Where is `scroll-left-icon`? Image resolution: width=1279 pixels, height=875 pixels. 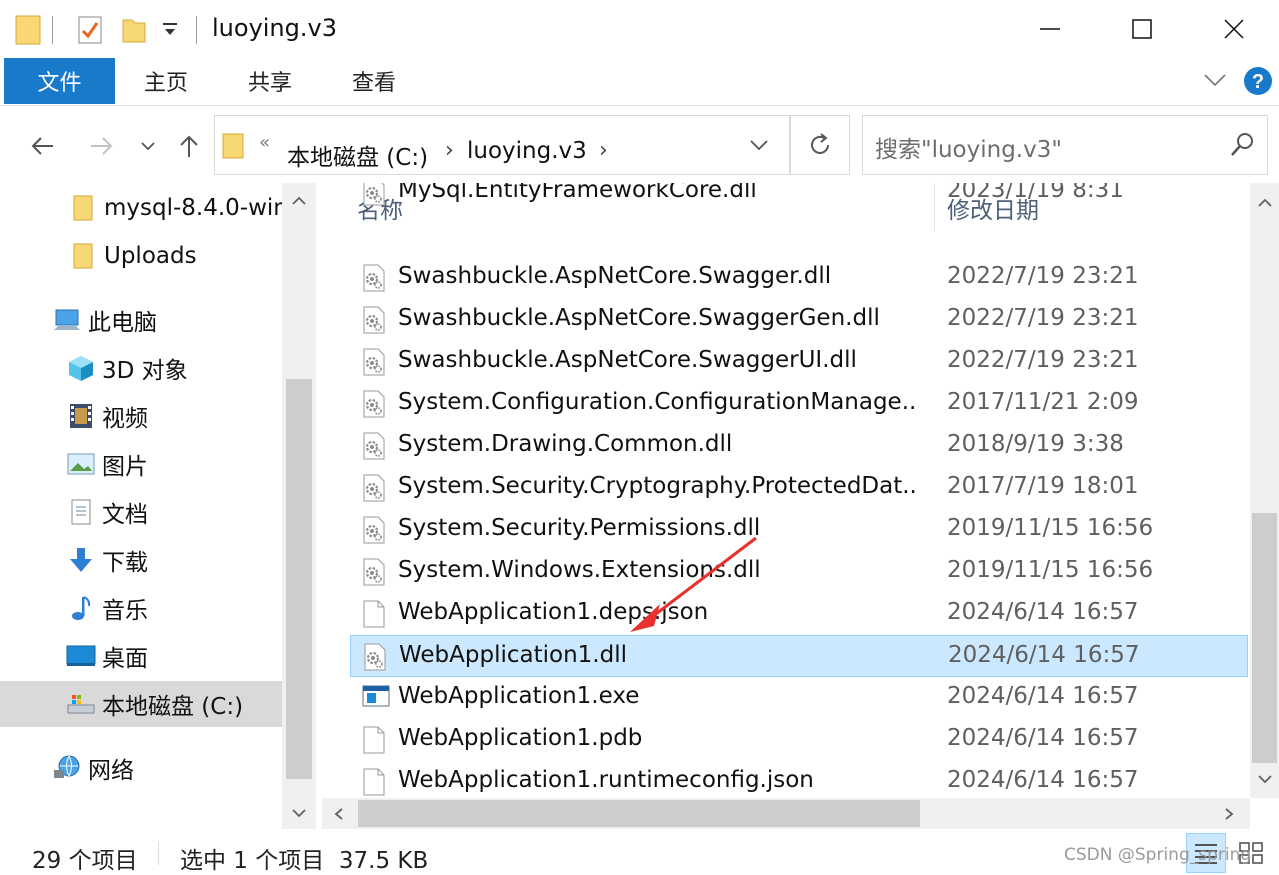
scroll-left-icon is located at coordinates (339, 816).